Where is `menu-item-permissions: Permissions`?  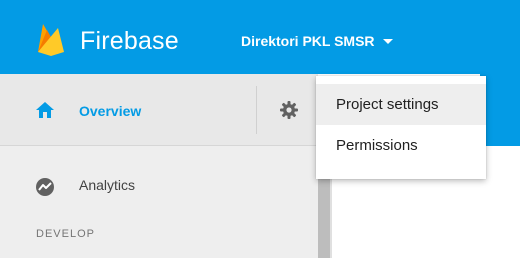 menu-item-permissions: Permissions is located at coordinates (401, 145).